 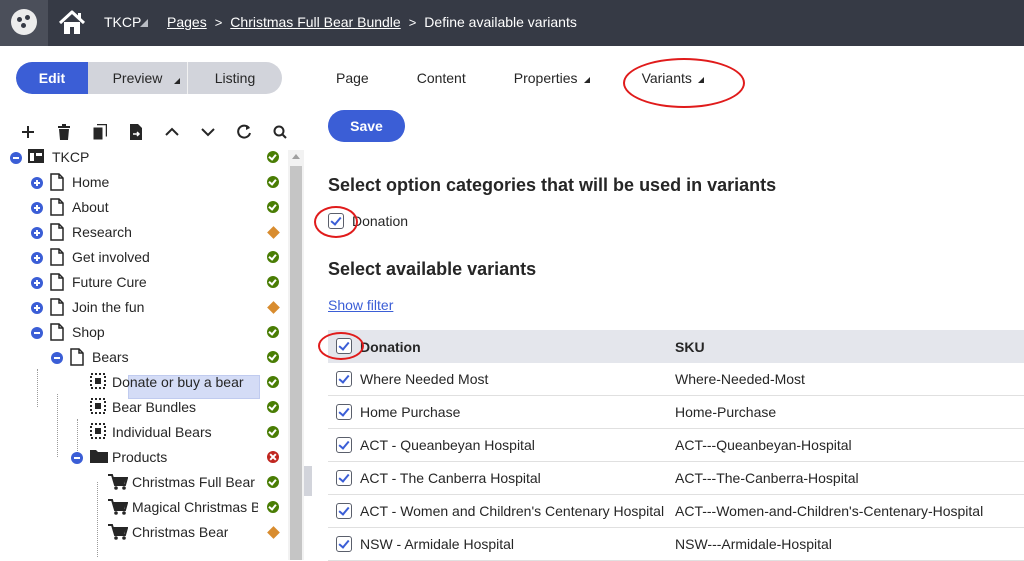 I want to click on panel-splitter, so click(x=308, y=481).